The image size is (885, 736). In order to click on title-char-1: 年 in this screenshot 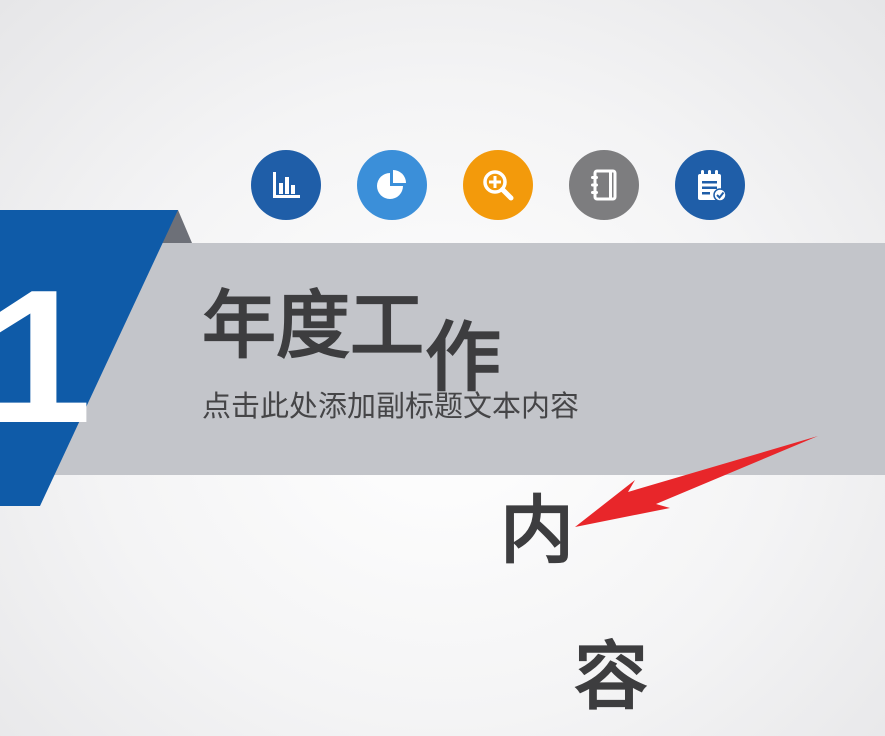, I will do `click(239, 326)`.